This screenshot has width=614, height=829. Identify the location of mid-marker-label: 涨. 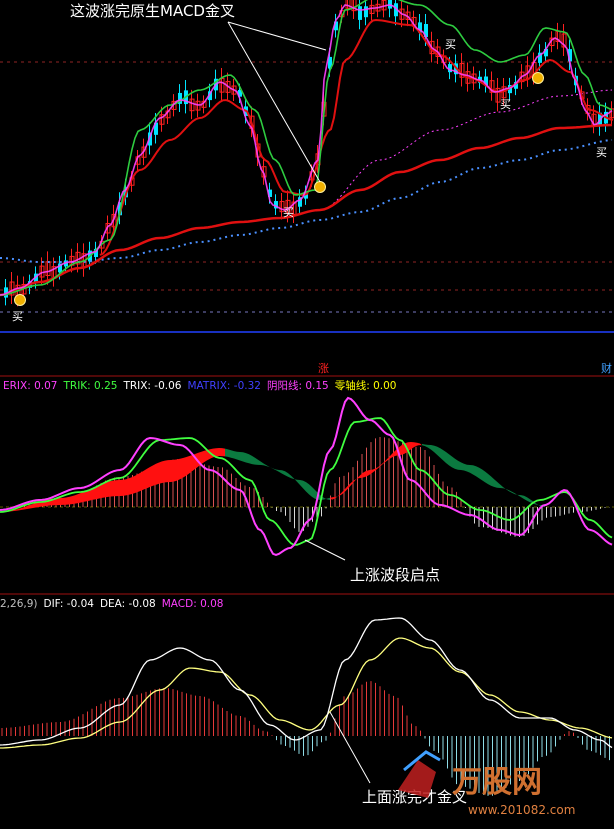
(323, 368).